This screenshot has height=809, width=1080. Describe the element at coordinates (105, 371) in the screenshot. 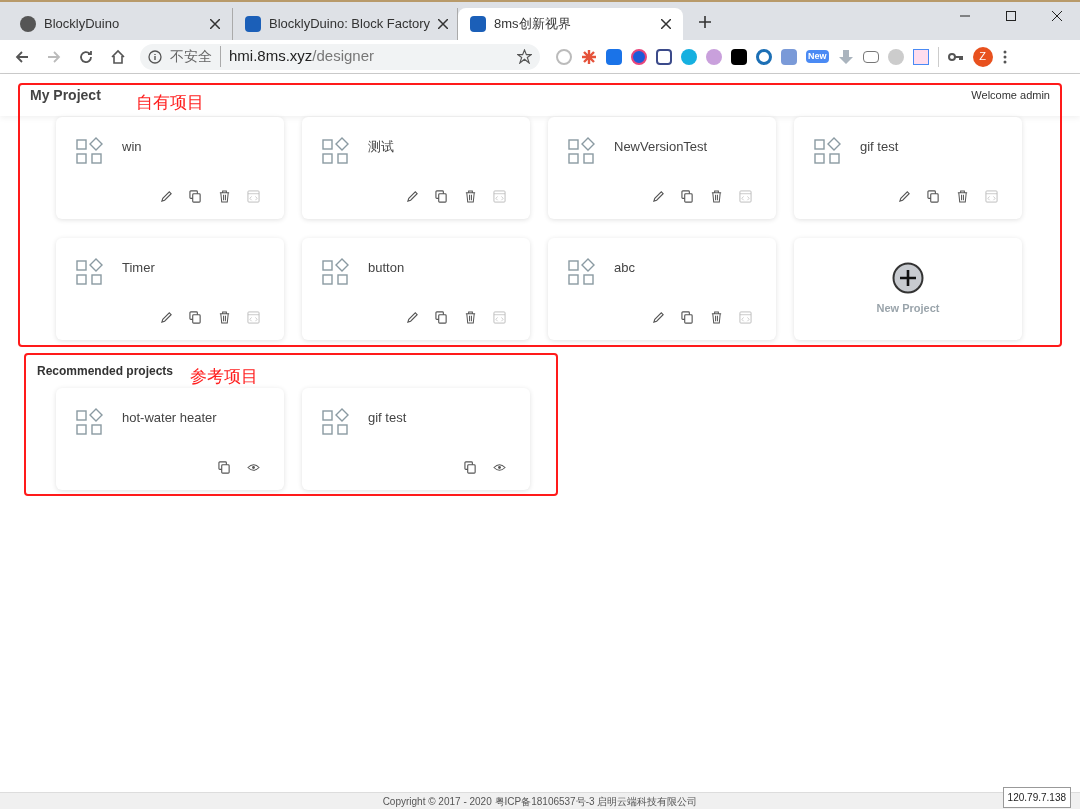

I see `section-title: Recommended projects` at that location.